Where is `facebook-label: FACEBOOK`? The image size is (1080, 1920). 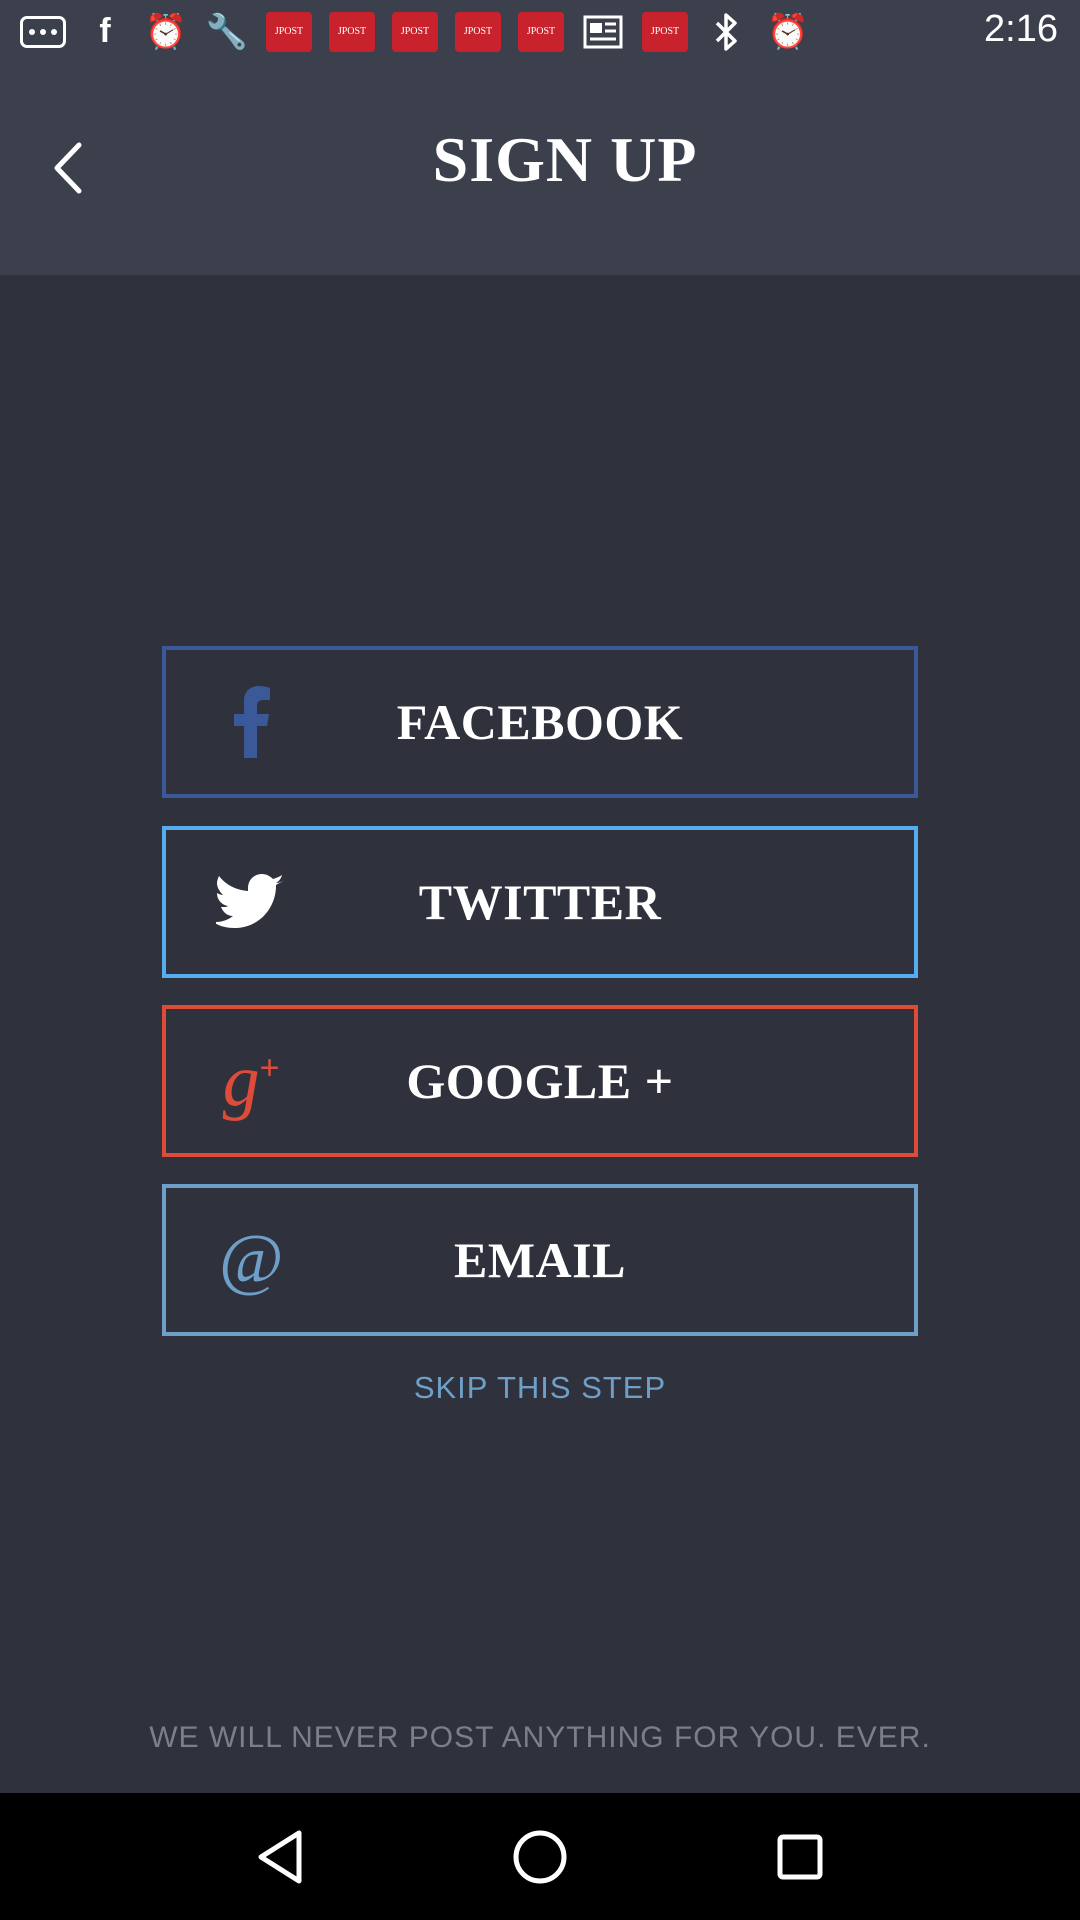 facebook-label: FACEBOOK is located at coordinates (540, 722).